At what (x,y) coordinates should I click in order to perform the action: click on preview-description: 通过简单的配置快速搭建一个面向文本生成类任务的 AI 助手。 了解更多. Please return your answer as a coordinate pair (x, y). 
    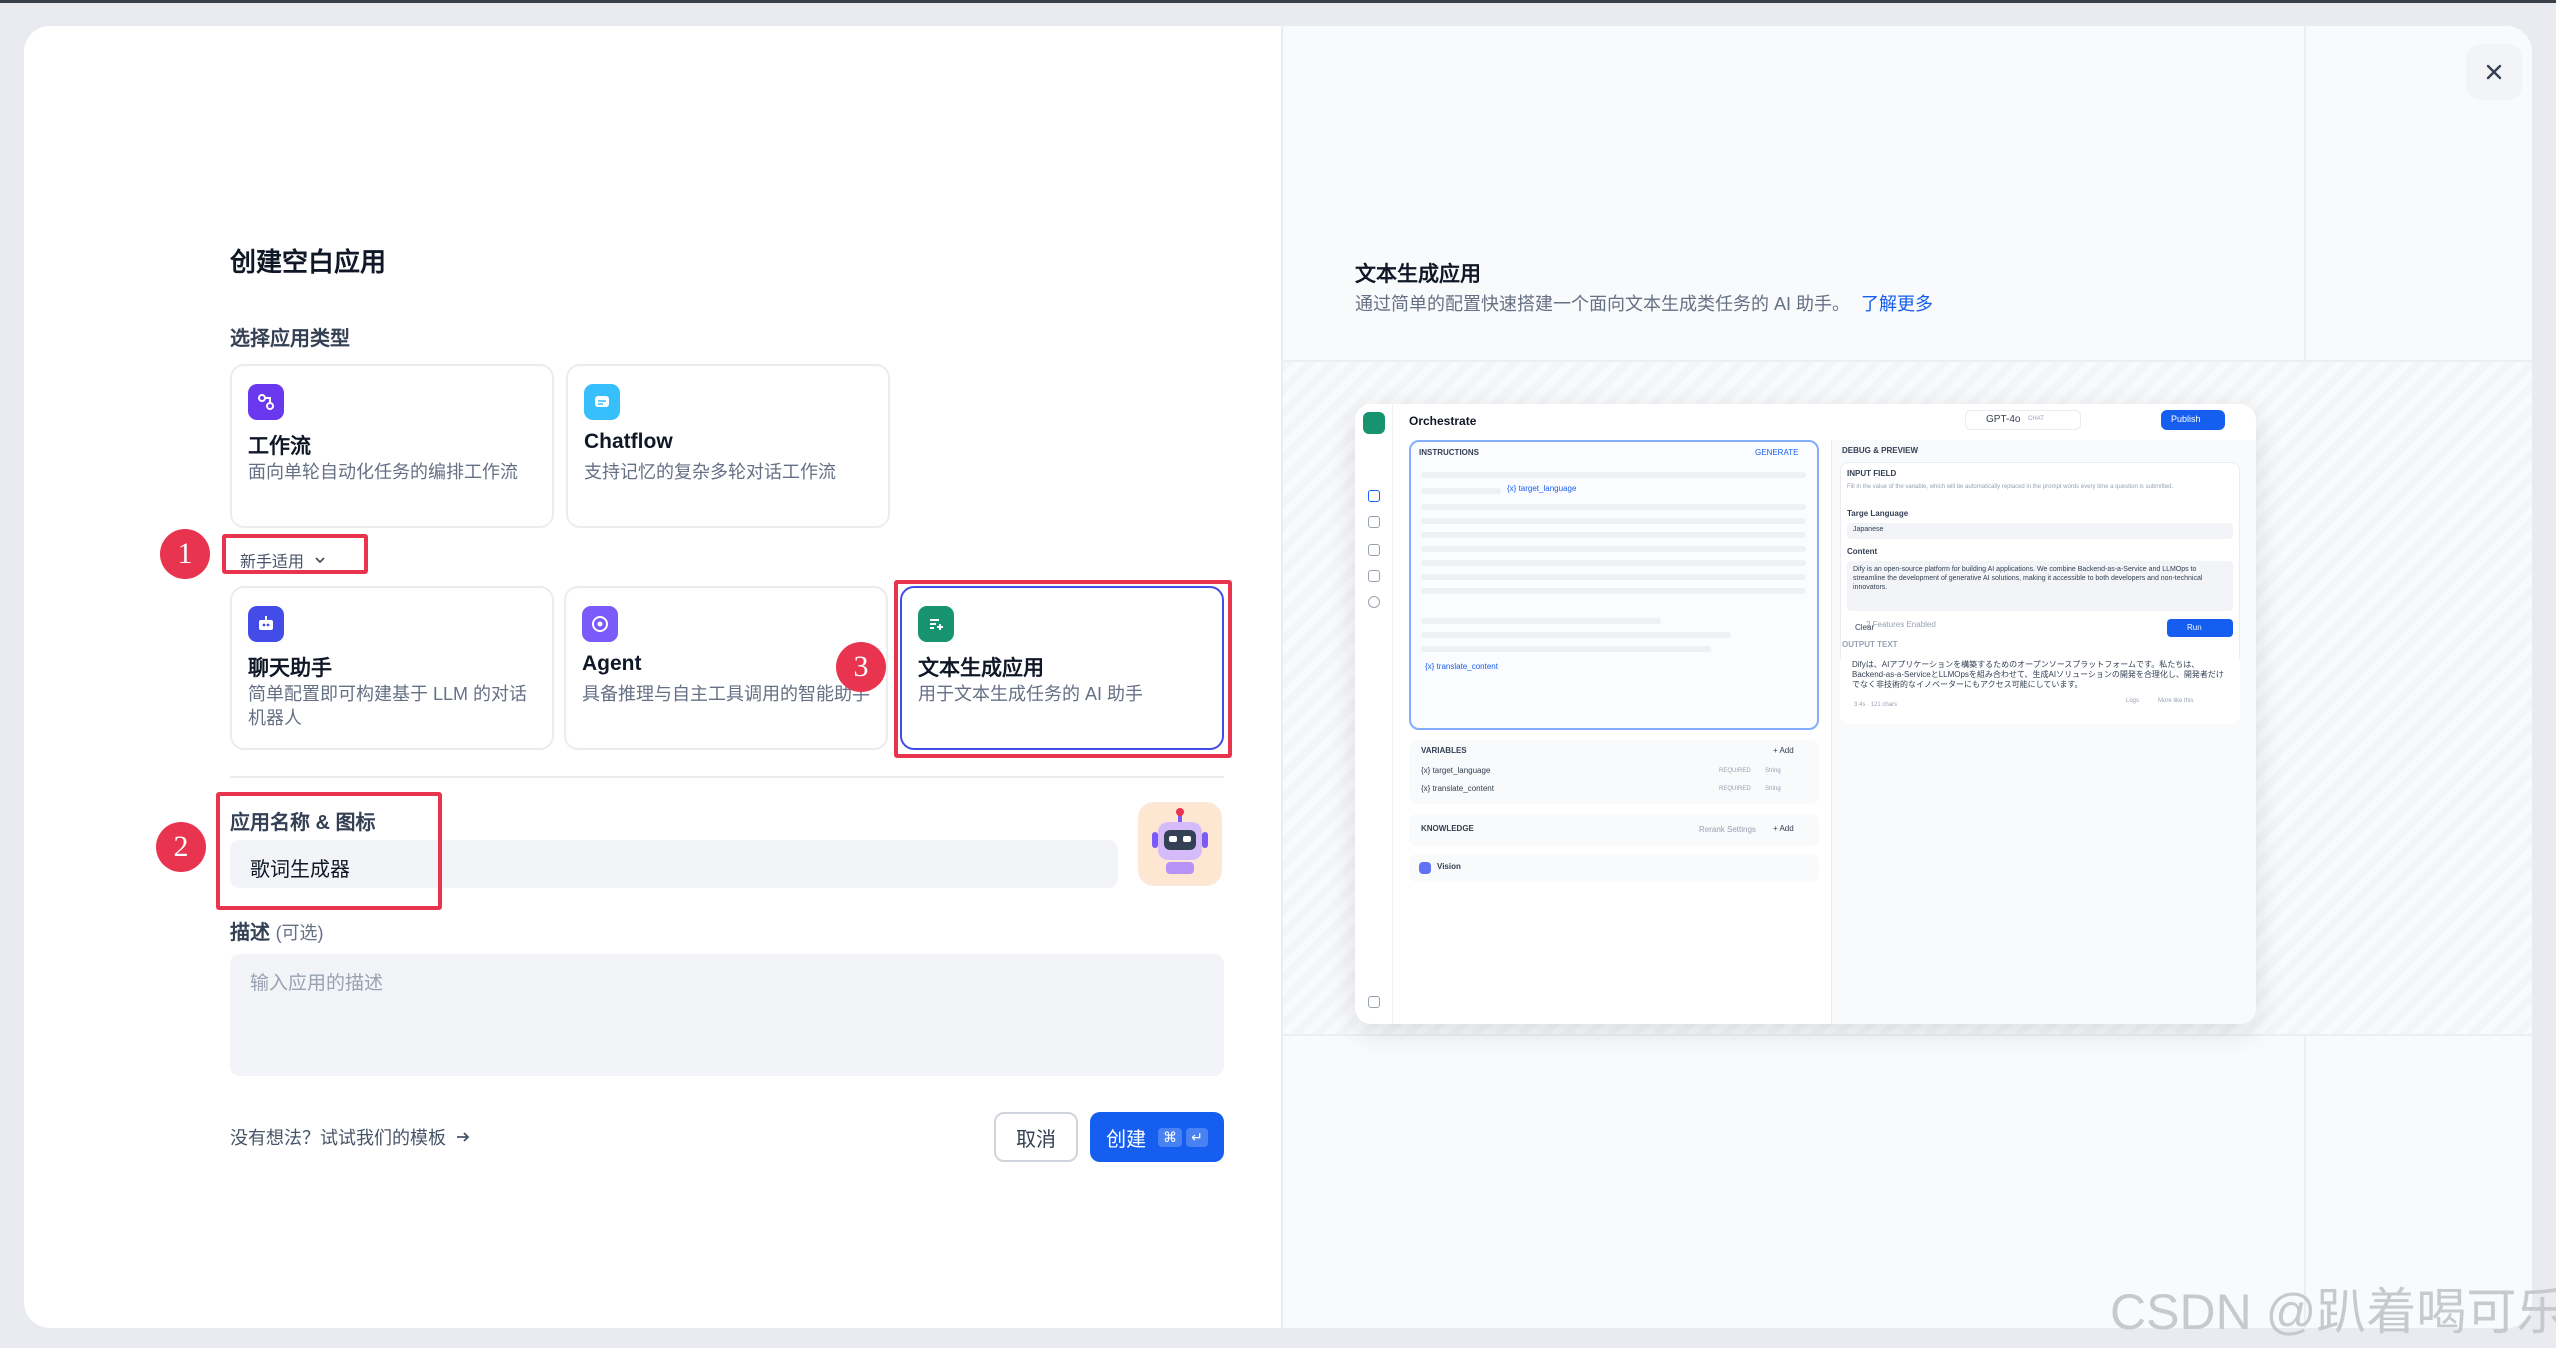
    Looking at the image, I should click on (1644, 304).